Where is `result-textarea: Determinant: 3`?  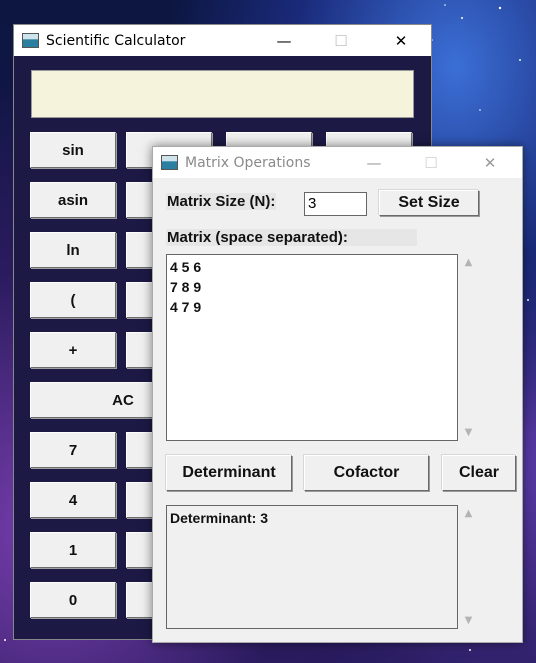
result-textarea: Determinant: 3 is located at coordinates (312, 567).